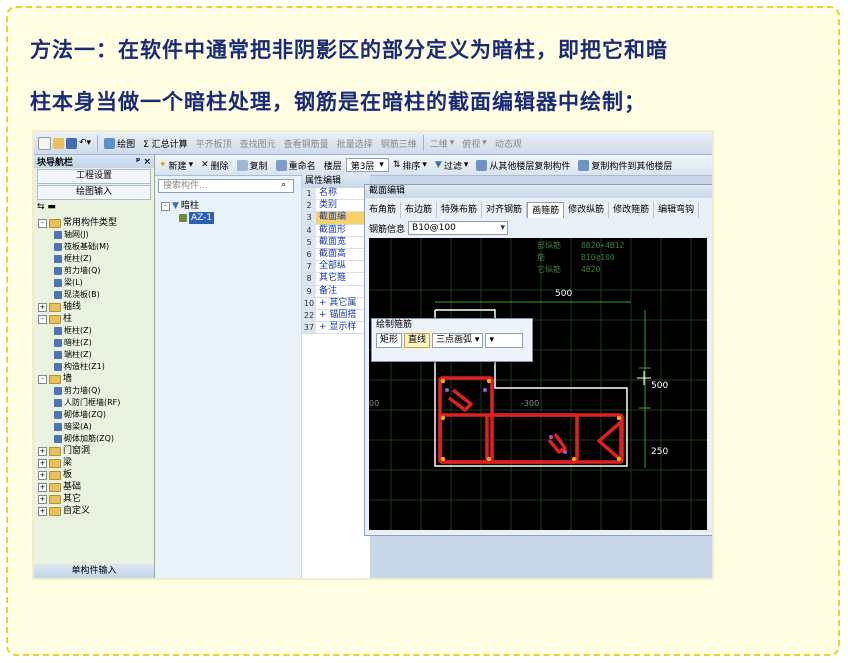 The width and height of the screenshot is (848, 663). I want to click on editor-tab: 修改纵筋, so click(587, 210).